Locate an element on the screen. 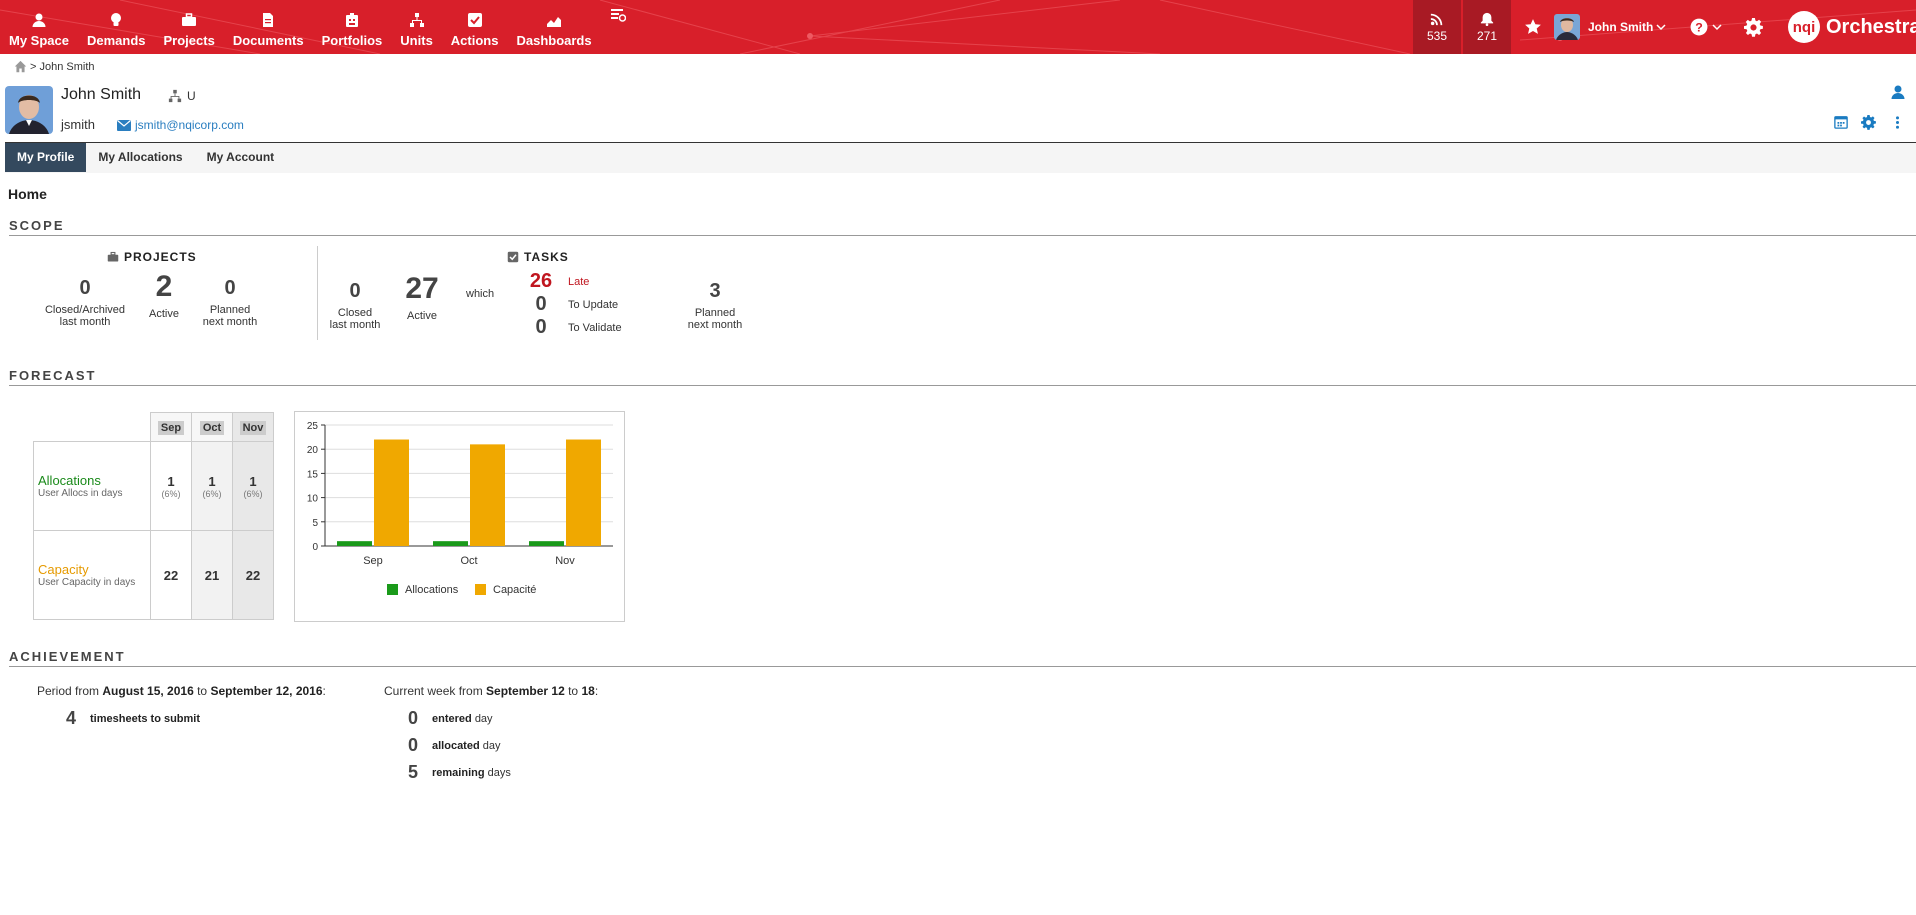 This screenshot has height=915, width=1916. nav-dashboards: Dashboards is located at coordinates (553, 27).